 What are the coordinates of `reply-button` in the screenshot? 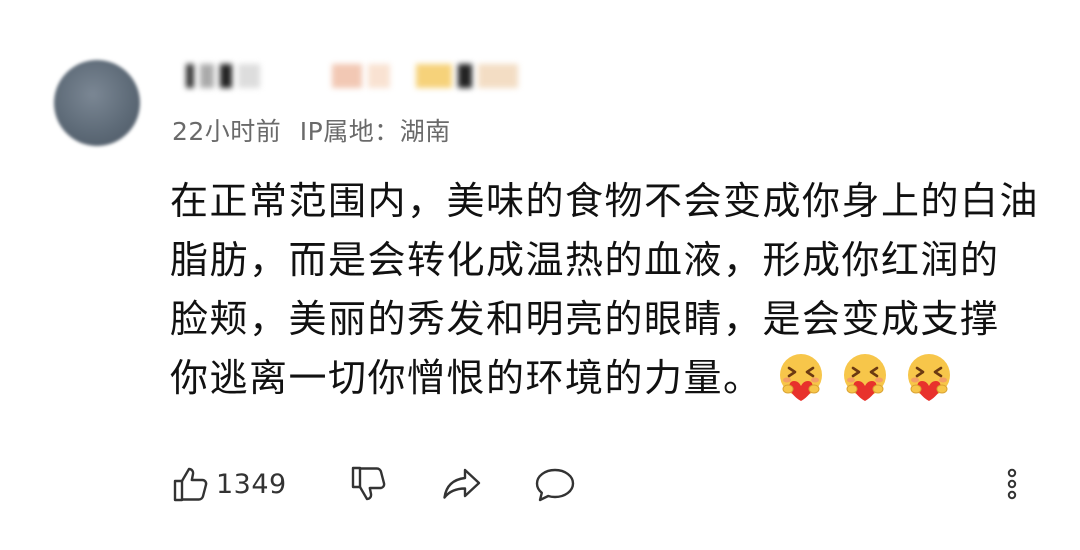 It's located at (555, 484).